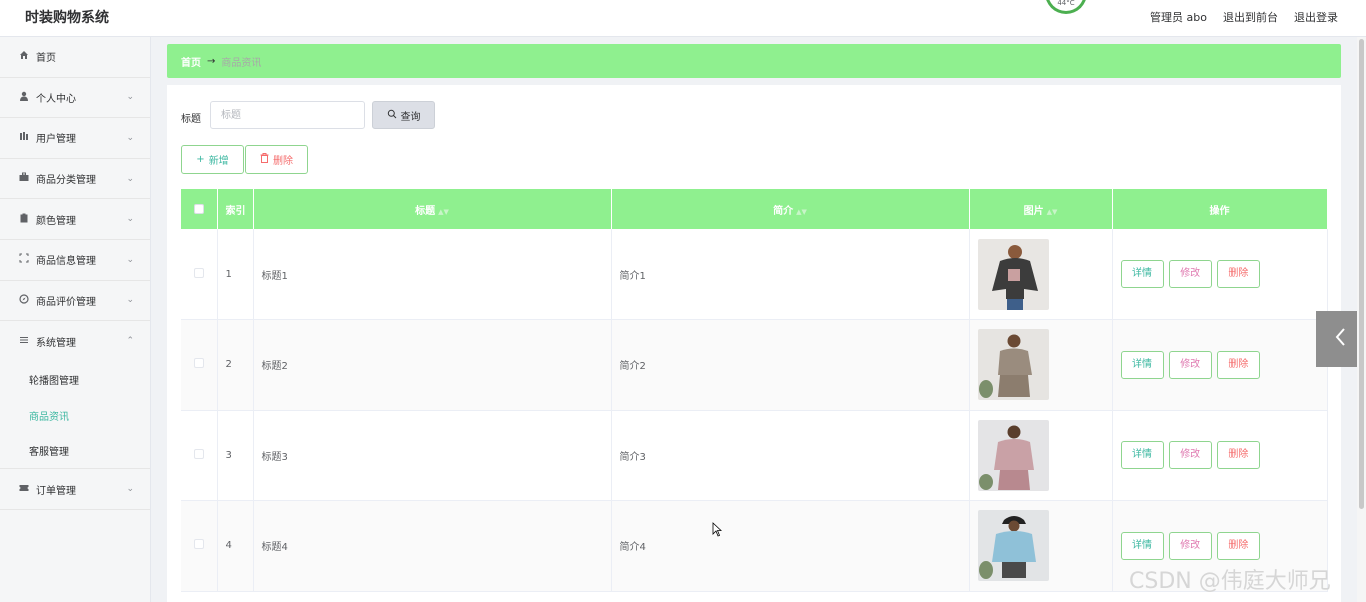  I want to click on submenu-item-service: 客服管理, so click(75, 451).